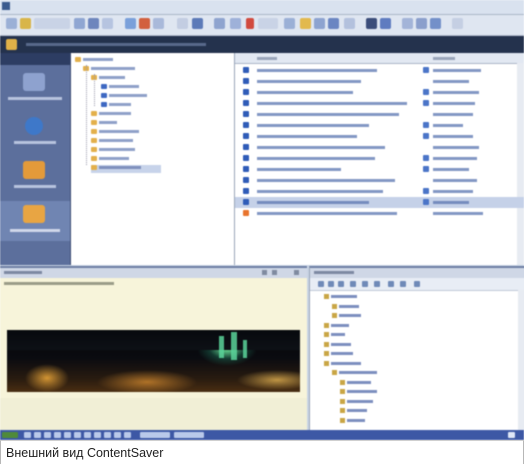  Describe the element at coordinates (521, 360) in the screenshot. I see `properties-scrollbar` at that location.